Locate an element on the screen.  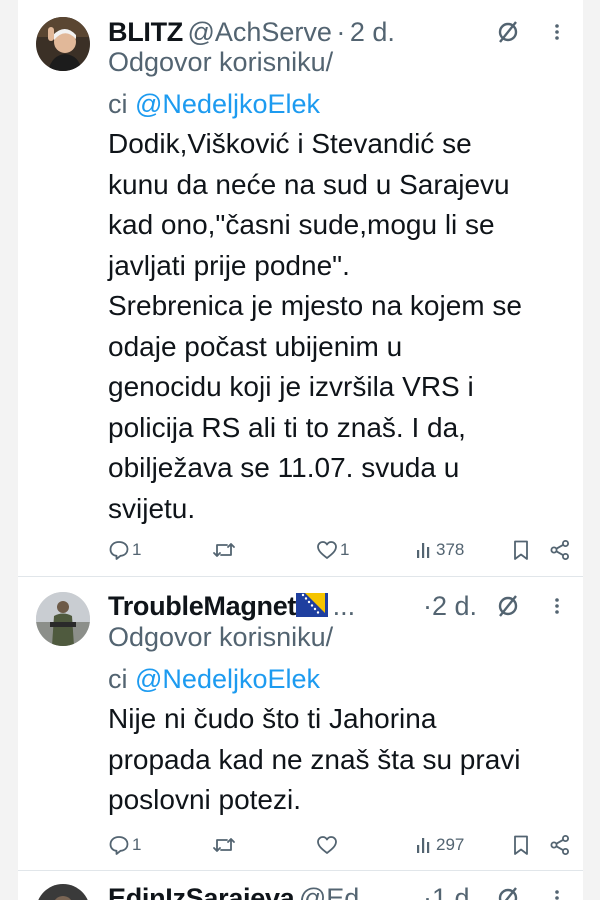
tweet-time: 1 d. is located at coordinates (454, 891).